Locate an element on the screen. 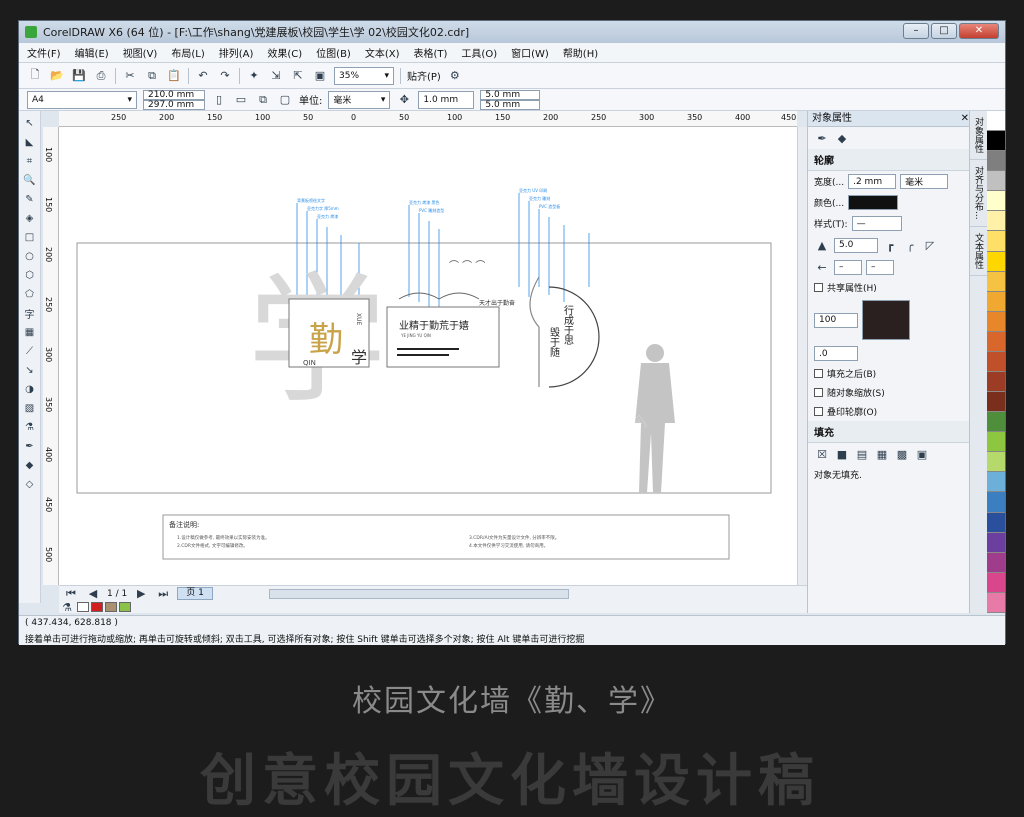 This screenshot has height=817, width=1024. side-tab-text-properties: 文本属性 is located at coordinates (978, 251).